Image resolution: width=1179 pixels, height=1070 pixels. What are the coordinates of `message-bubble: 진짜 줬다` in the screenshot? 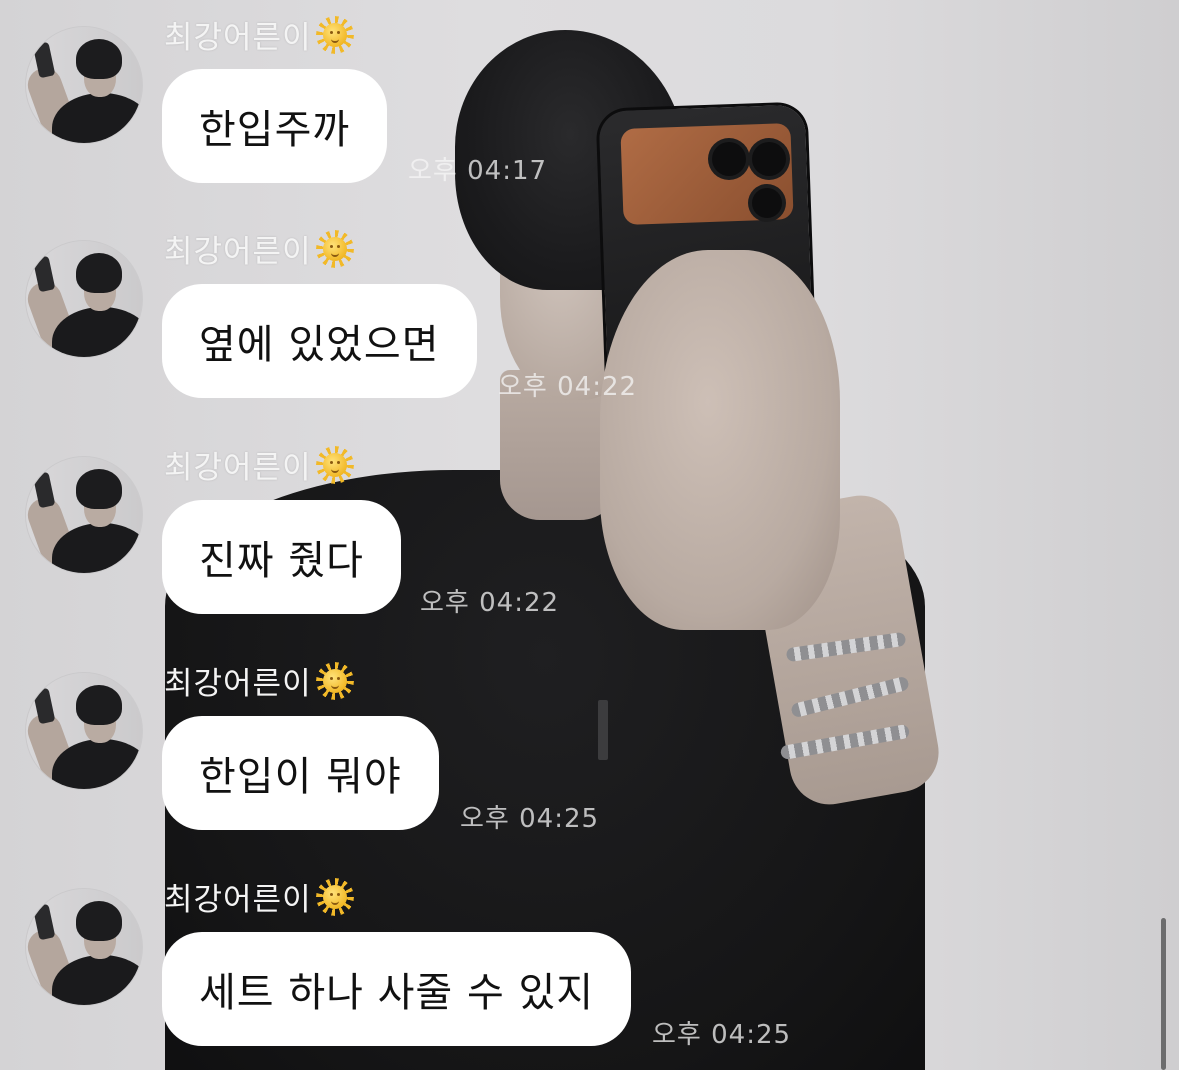 It's located at (281, 557).